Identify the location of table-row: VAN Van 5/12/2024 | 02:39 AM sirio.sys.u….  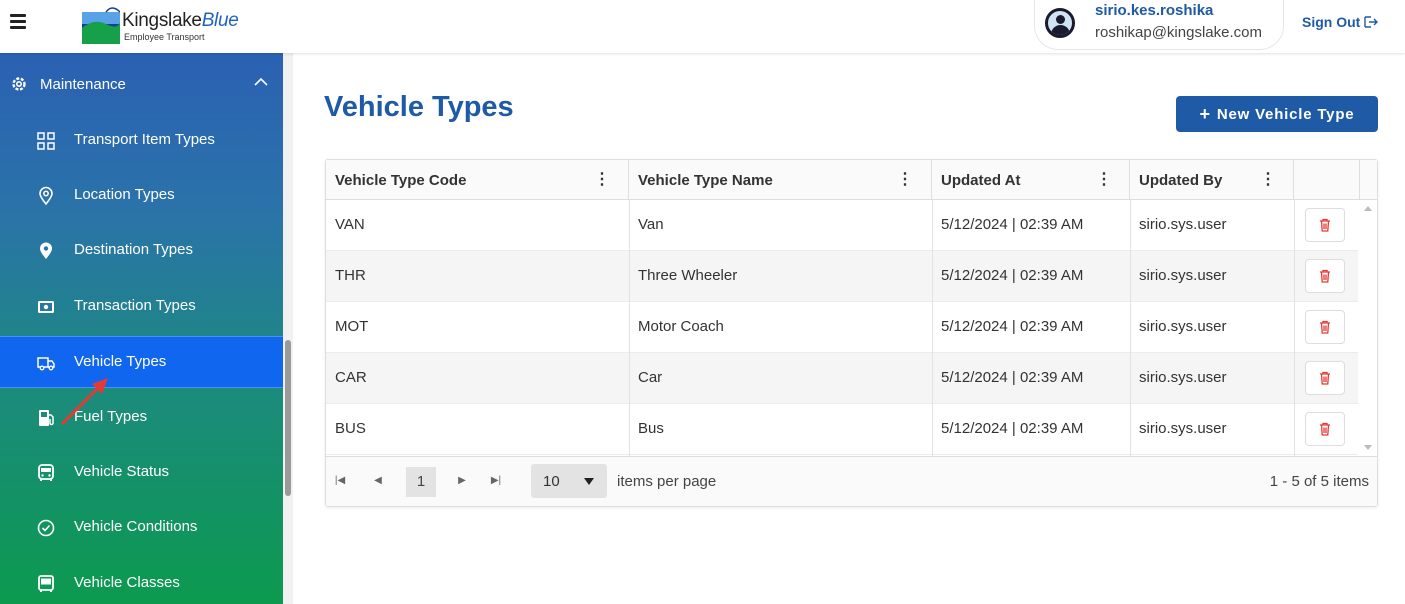
(842, 225).